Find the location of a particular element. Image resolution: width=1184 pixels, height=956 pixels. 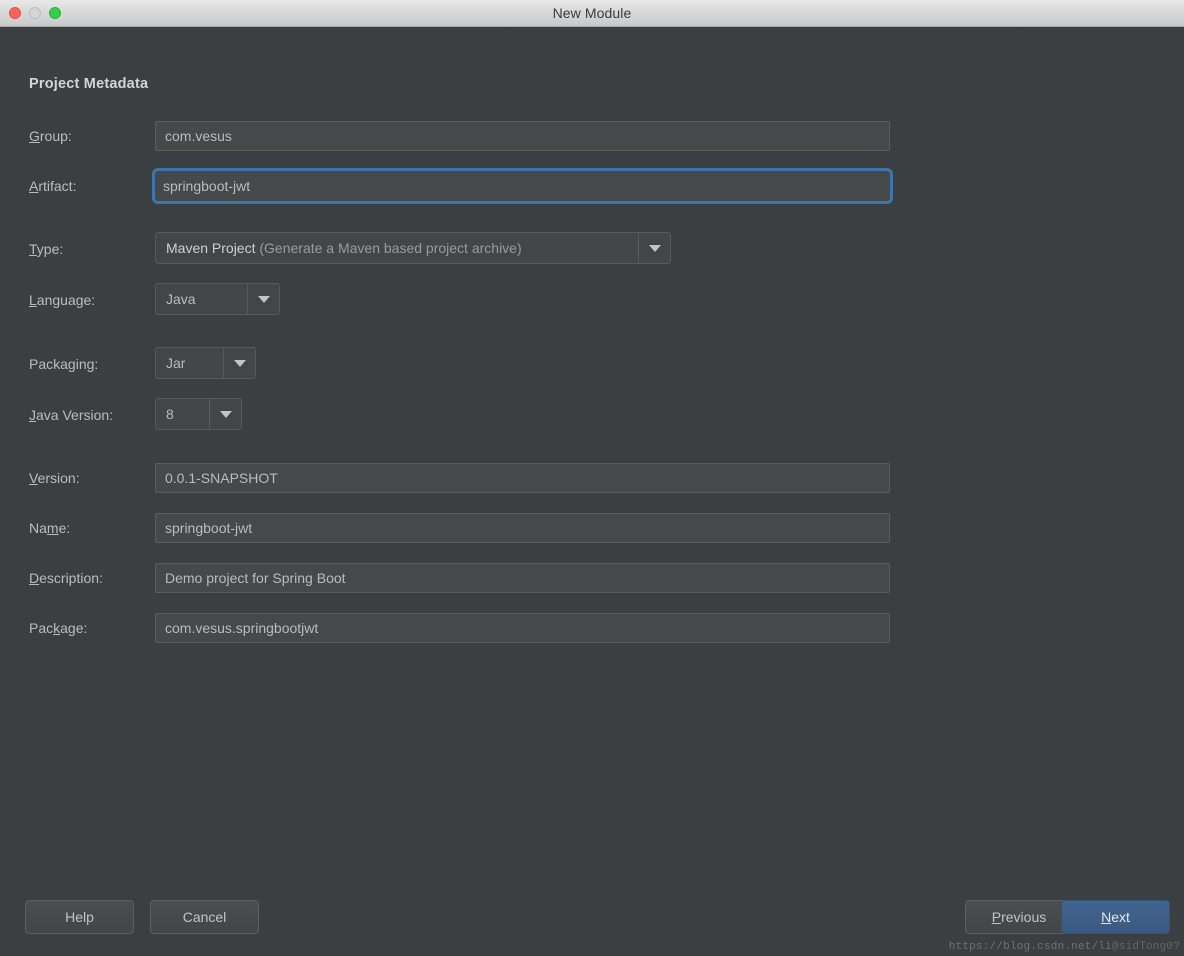

packaging-combobox-value: Jar is located at coordinates (176, 363).